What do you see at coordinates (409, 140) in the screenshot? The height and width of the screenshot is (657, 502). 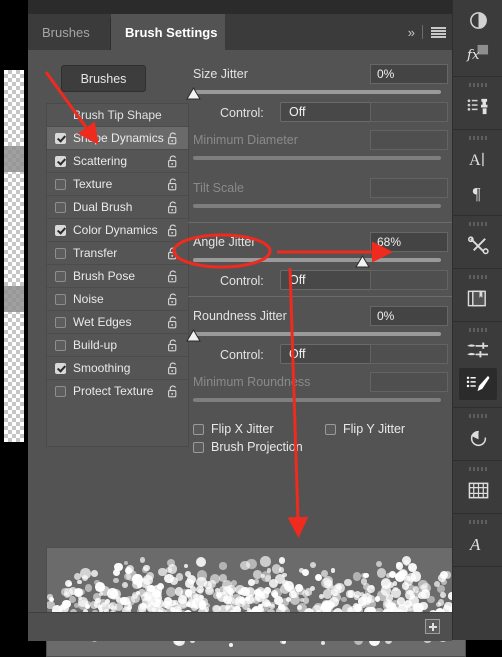 I see `minimum-diameter-value` at bounding box center [409, 140].